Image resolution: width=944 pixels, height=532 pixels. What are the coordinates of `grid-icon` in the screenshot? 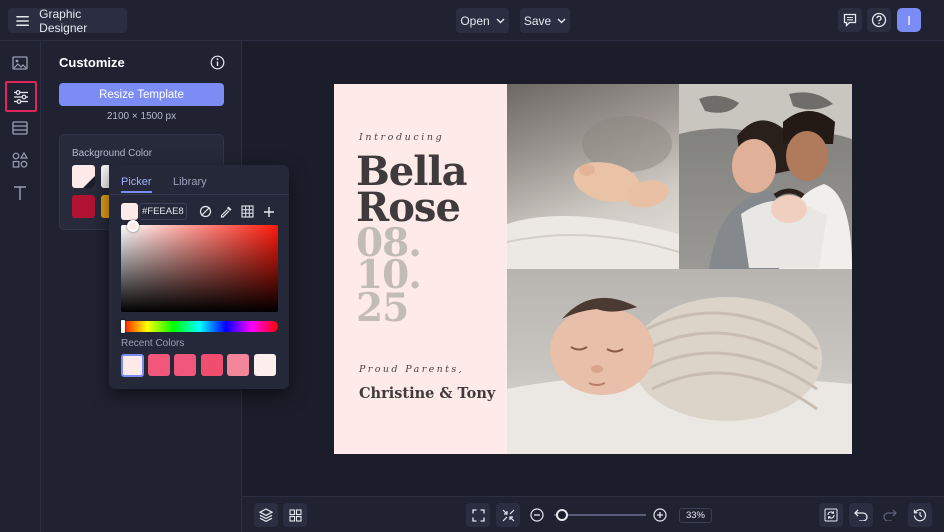 It's located at (247, 211).